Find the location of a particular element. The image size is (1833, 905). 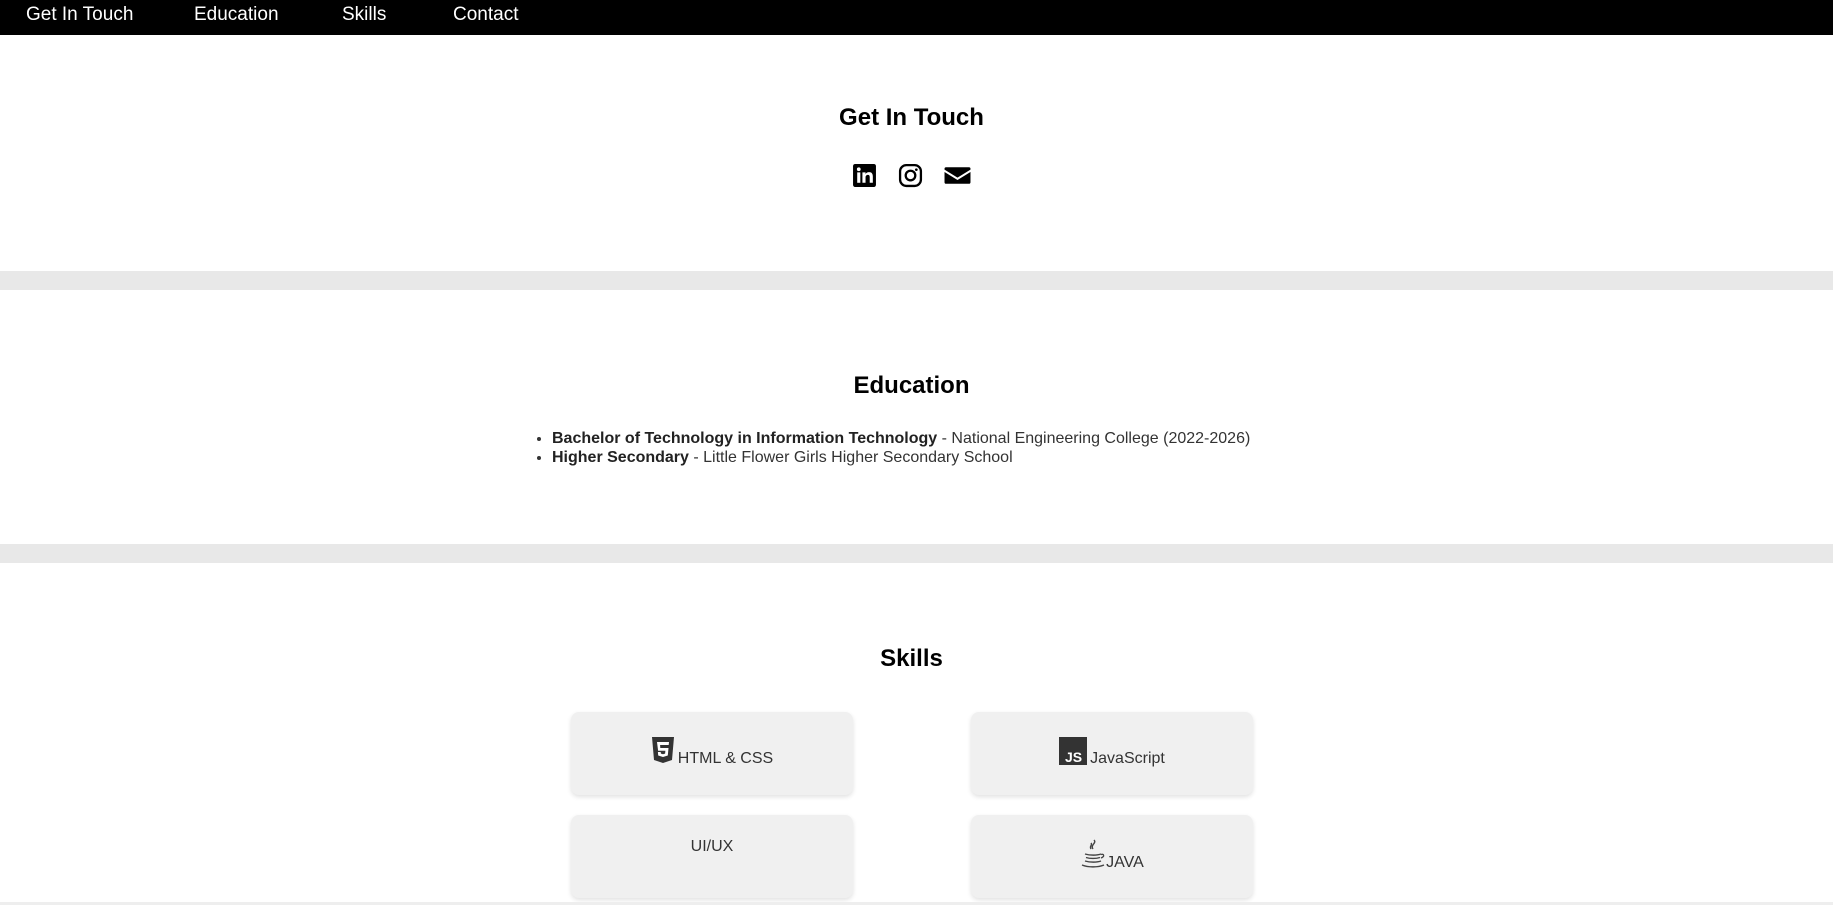

javascript-icon: JS is located at coordinates (1073, 753).